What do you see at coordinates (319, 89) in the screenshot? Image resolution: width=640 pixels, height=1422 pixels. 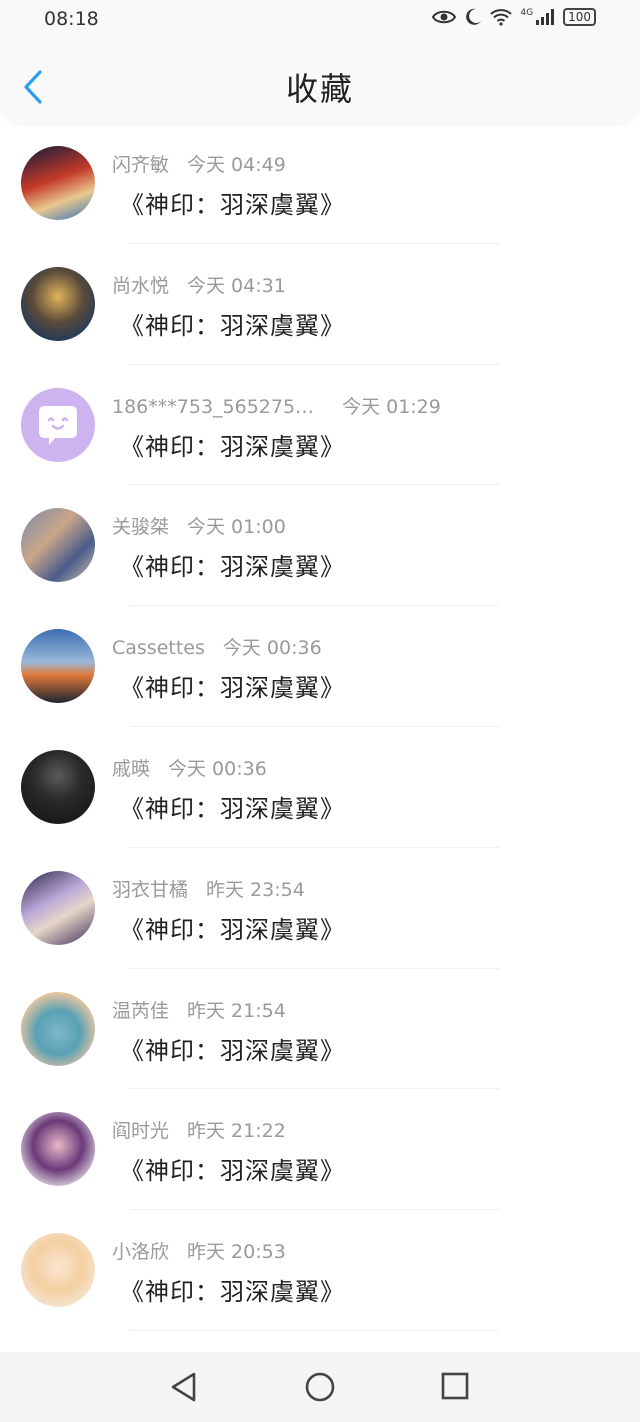 I see `page-title: 收藏` at bounding box center [319, 89].